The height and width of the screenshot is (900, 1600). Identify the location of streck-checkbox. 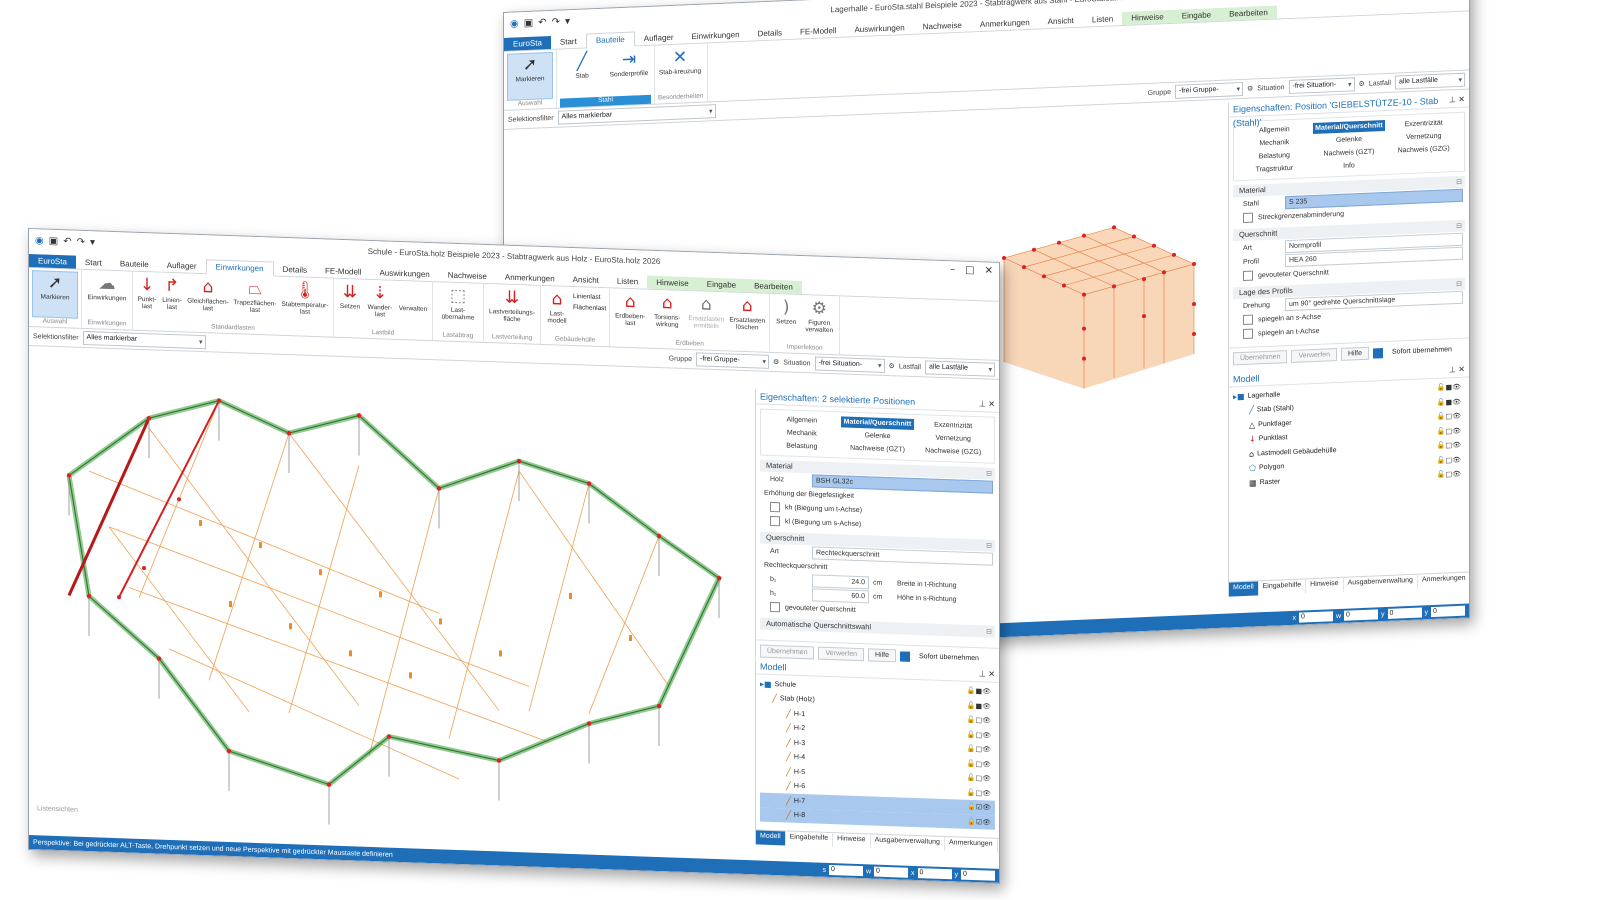
(1248, 217).